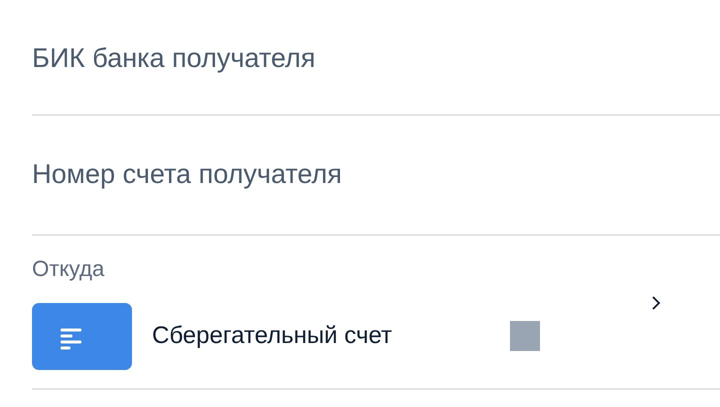 The width and height of the screenshot is (720, 407). Describe the element at coordinates (376, 58) in the screenshot. I see `input-field: БИК банка получателя` at that location.